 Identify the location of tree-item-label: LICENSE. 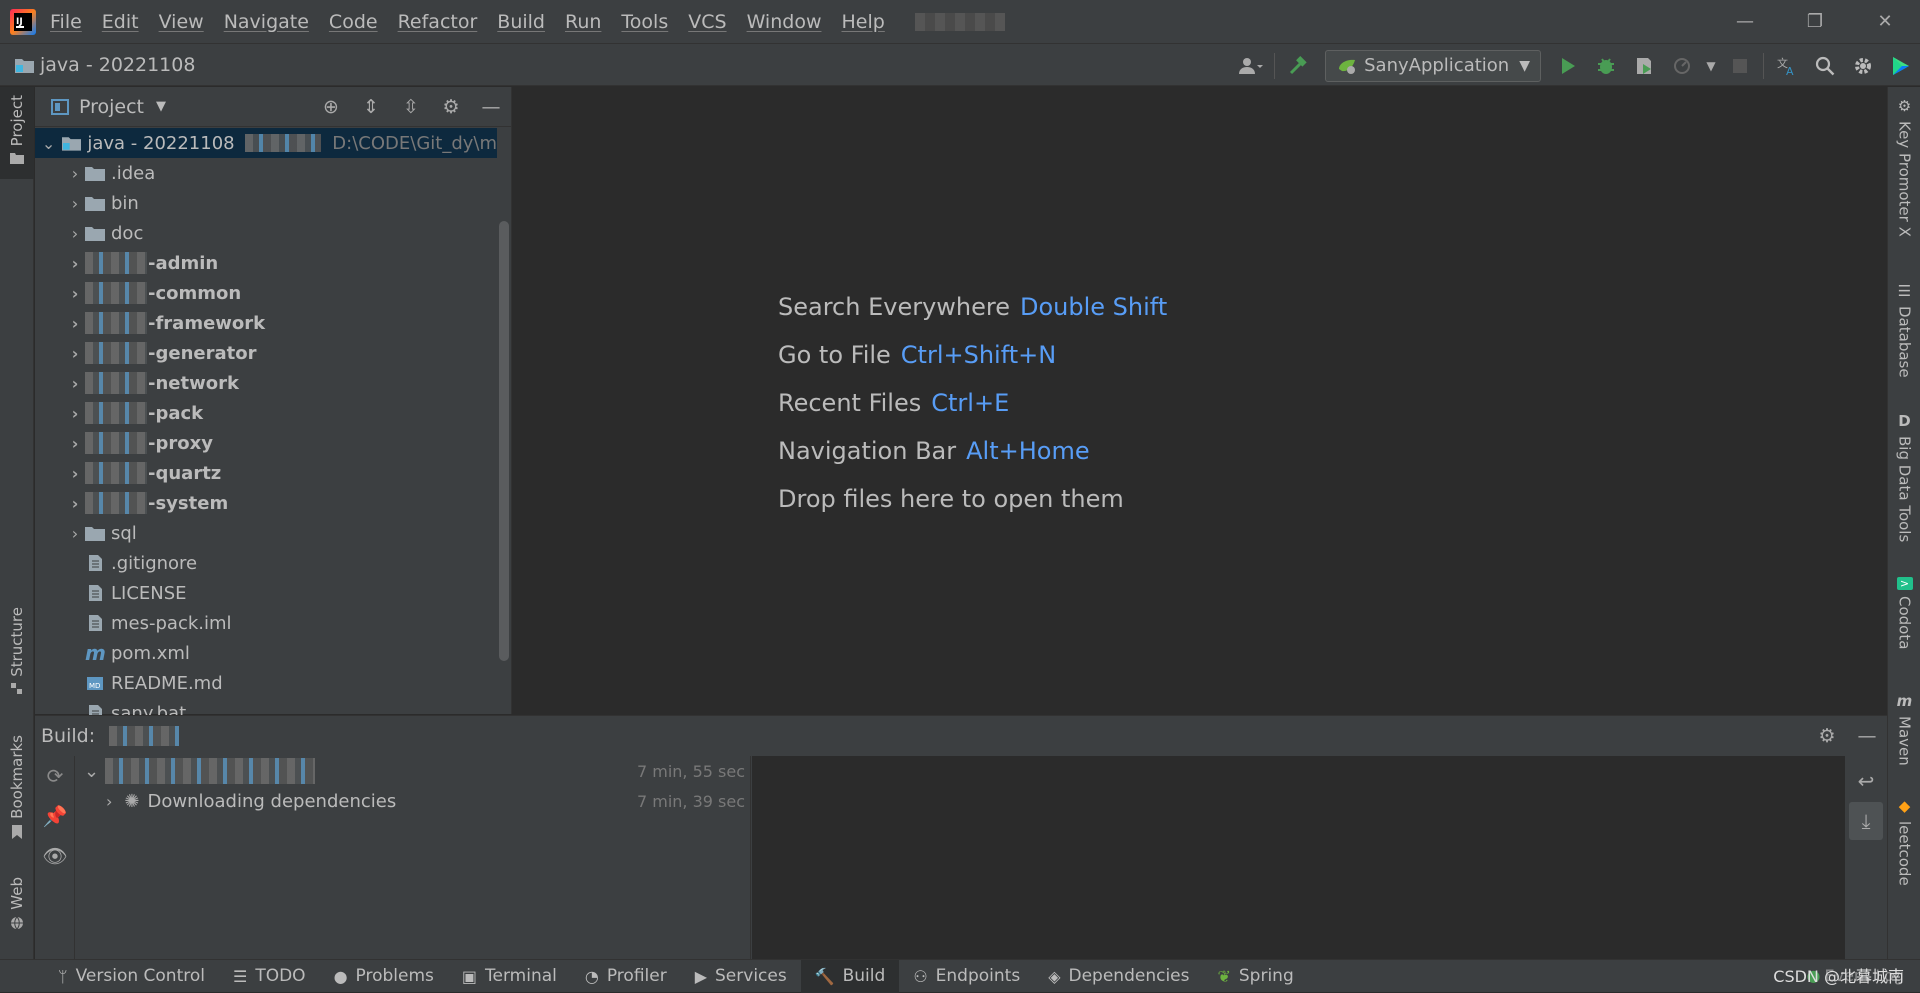
(149, 593).